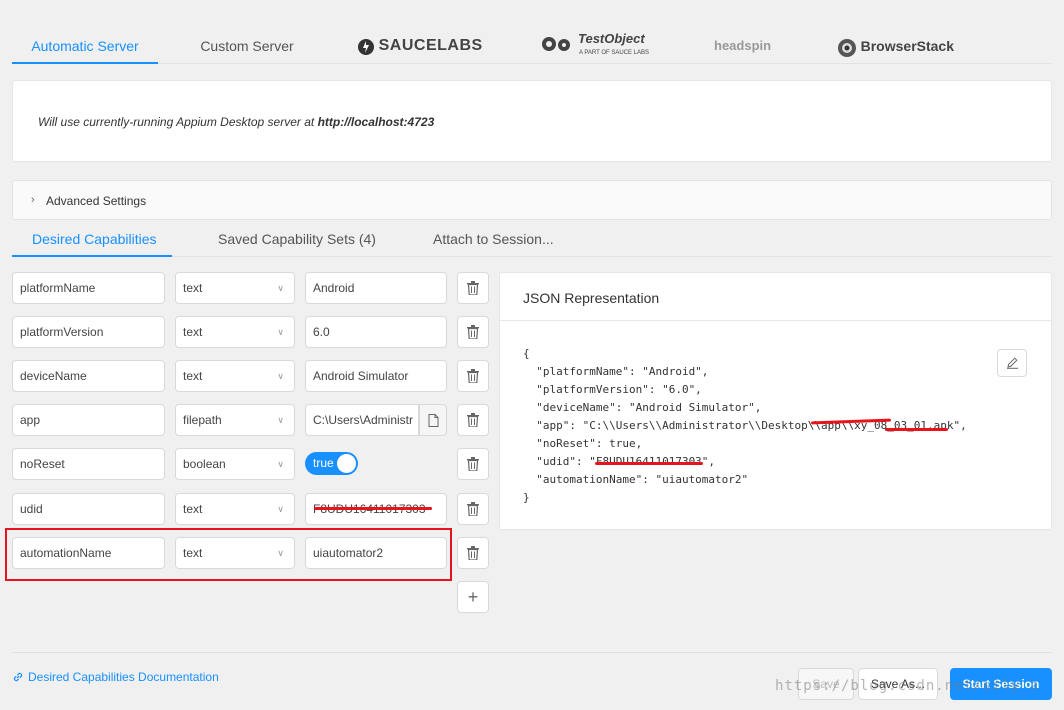 This screenshot has height=710, width=1064. Describe the element at coordinates (532, 652) in the screenshot. I see `footer-divider` at that location.